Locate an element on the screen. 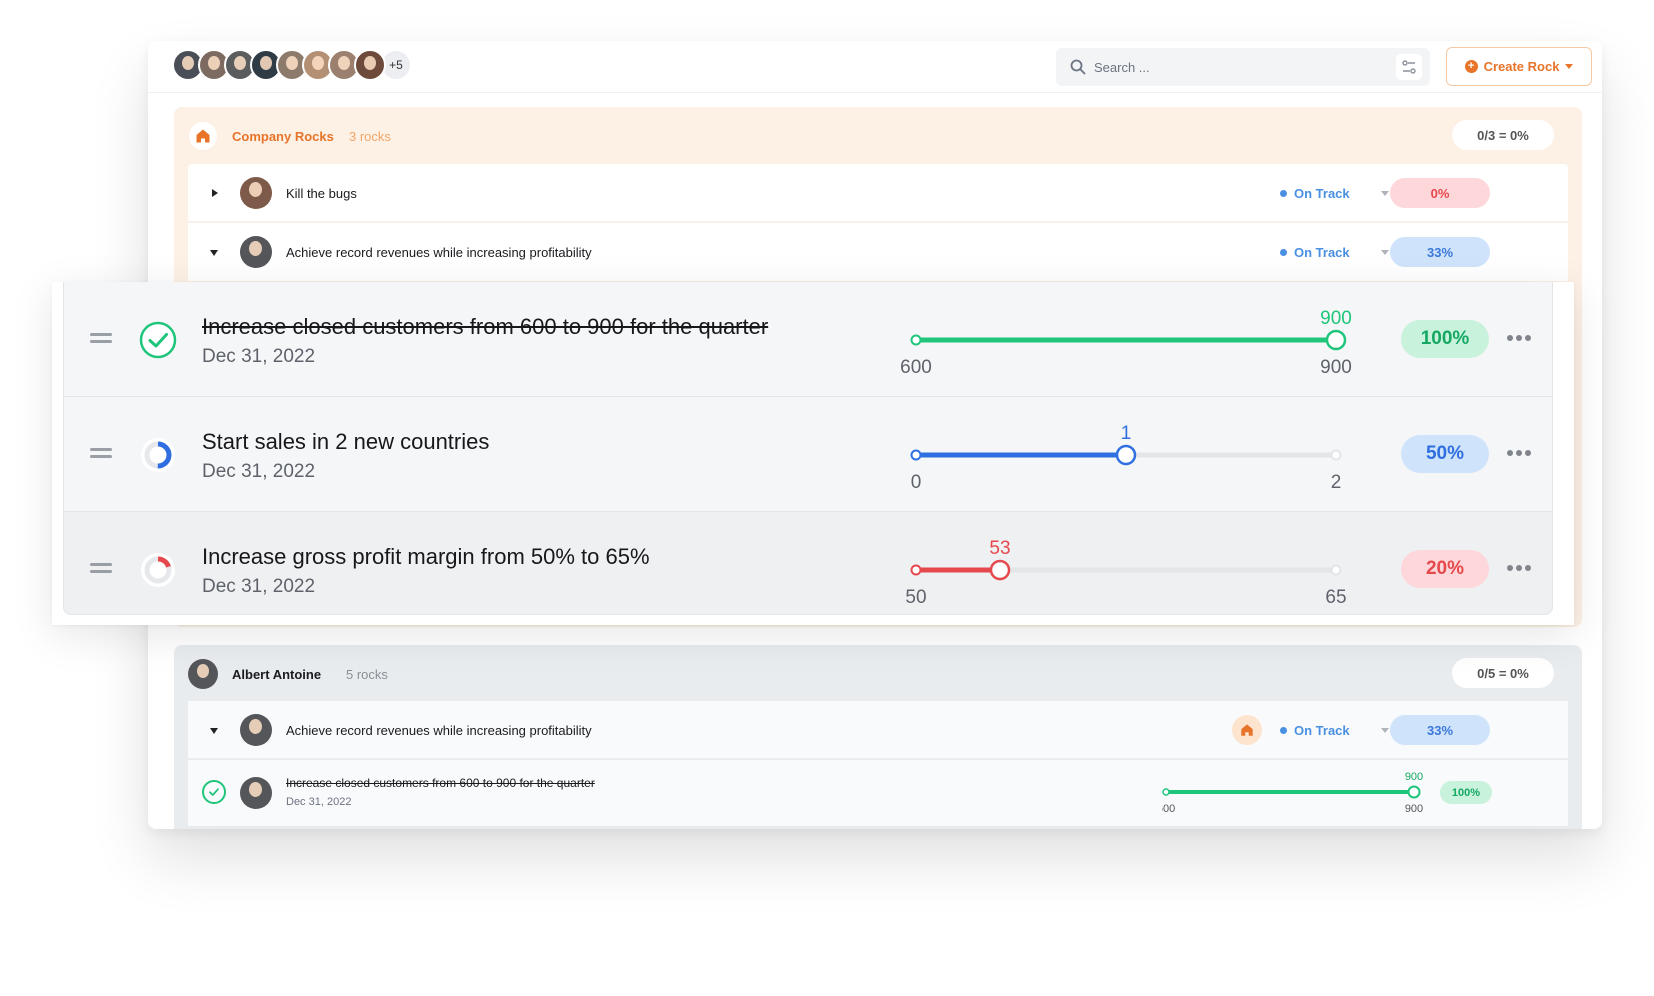 This screenshot has width=1654, height=996. team-avatars: +5 is located at coordinates (292, 65).